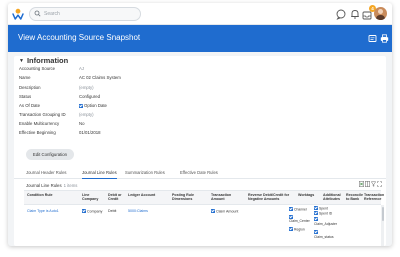  Describe the element at coordinates (323, 208) in the screenshot. I see `attribute-value: Spent` at that location.